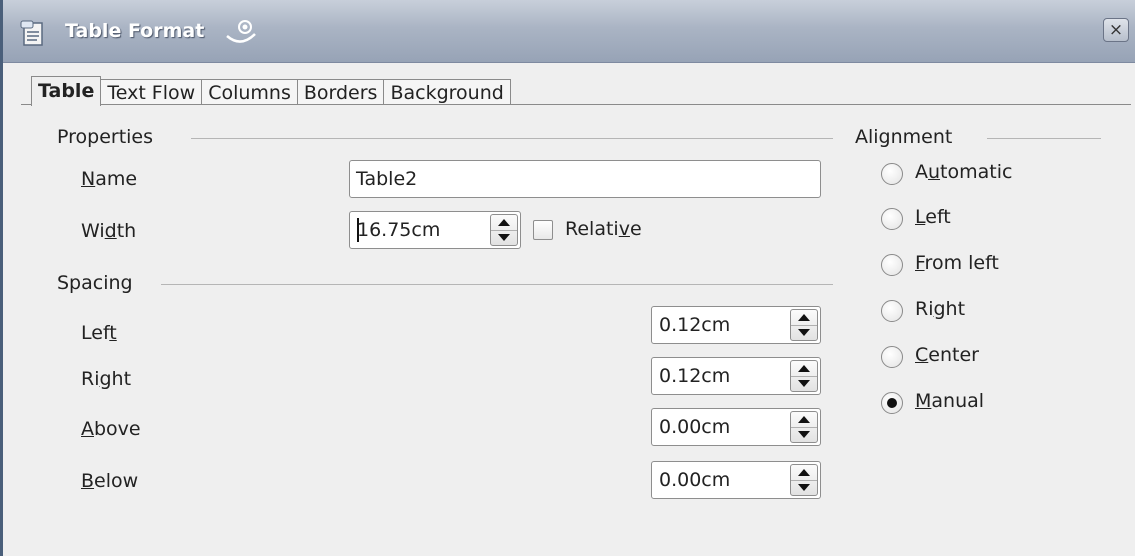  I want to click on spacing-header: Spacing, so click(95, 283).